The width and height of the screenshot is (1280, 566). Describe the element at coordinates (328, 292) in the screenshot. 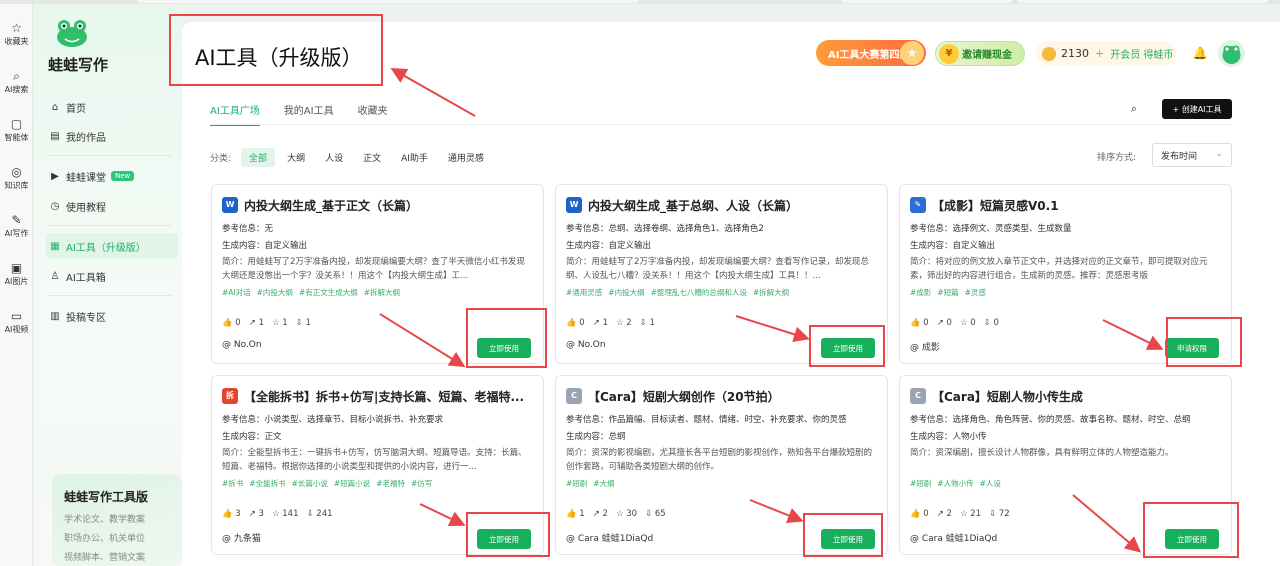

I see `tag: #有正文生成大纲` at that location.